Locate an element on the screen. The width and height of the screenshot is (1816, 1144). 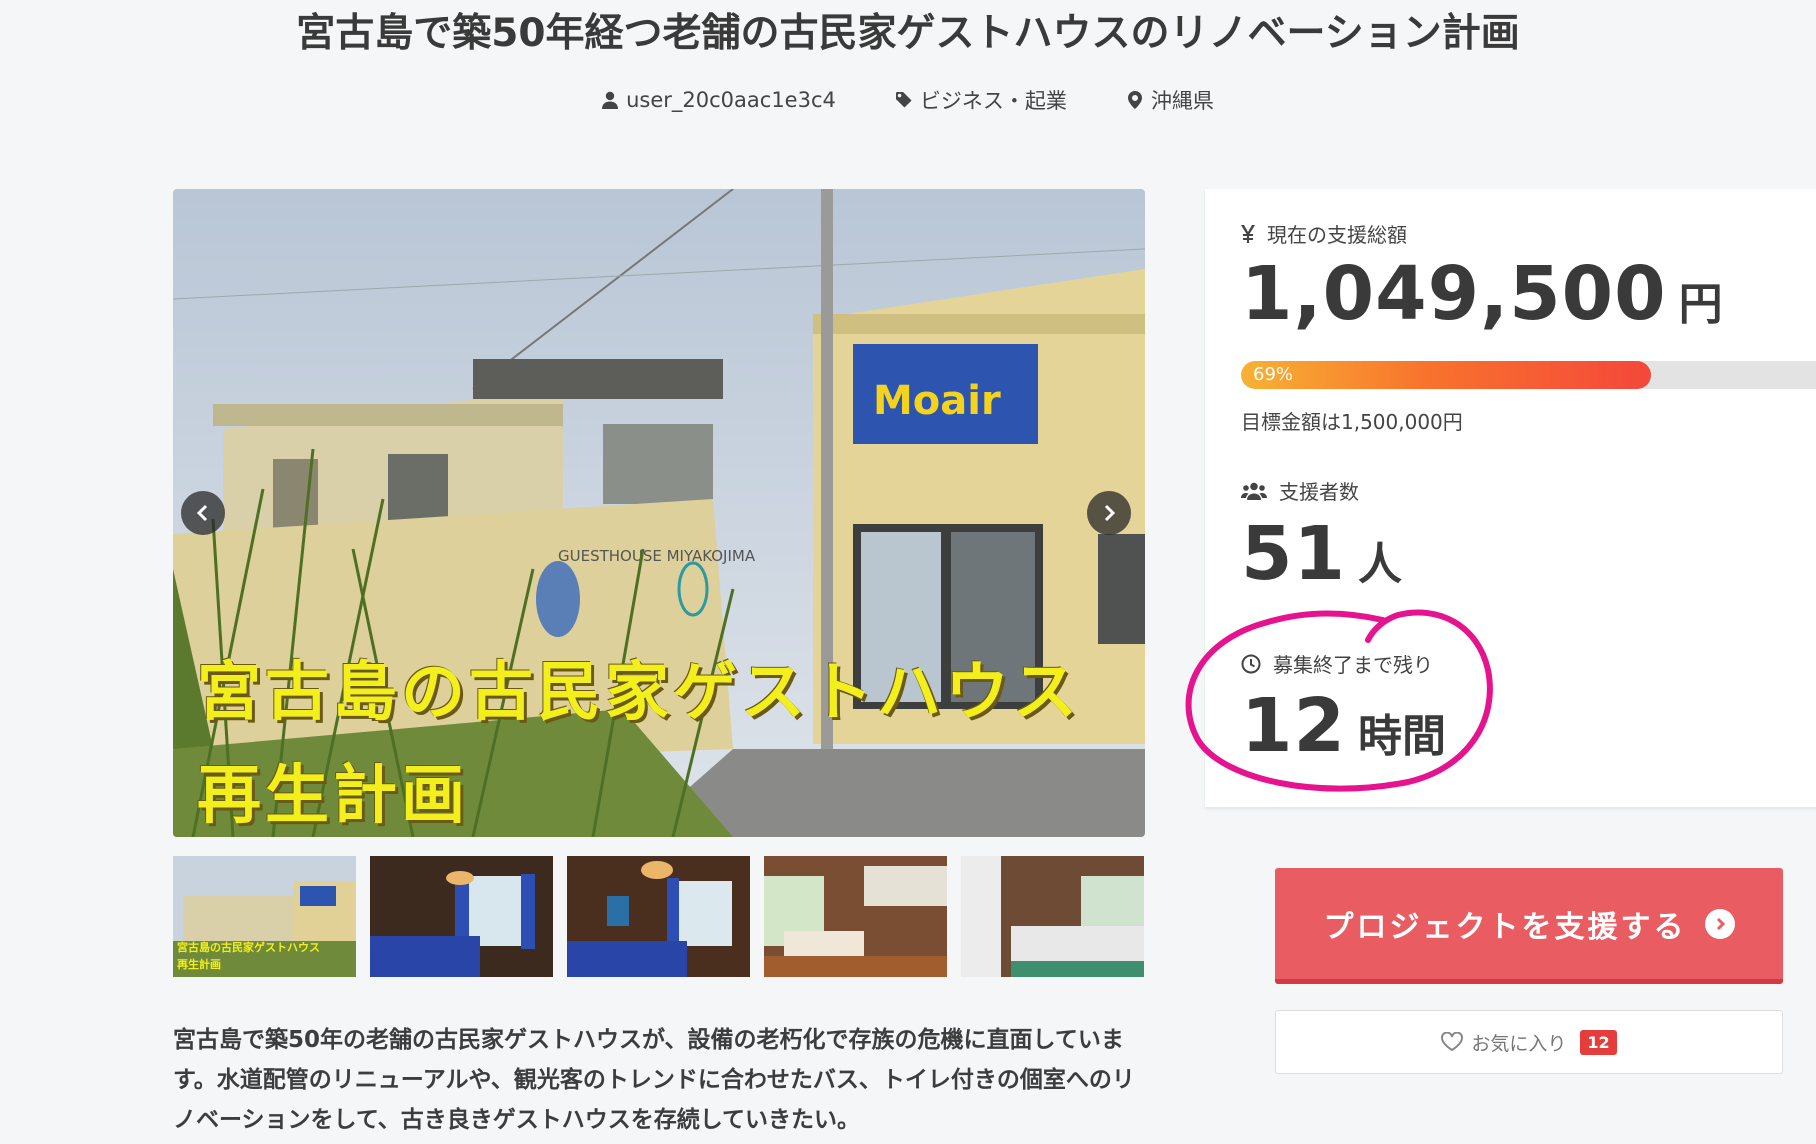
owner-name: user_20c0aac1e3c4 is located at coordinates (731, 100).